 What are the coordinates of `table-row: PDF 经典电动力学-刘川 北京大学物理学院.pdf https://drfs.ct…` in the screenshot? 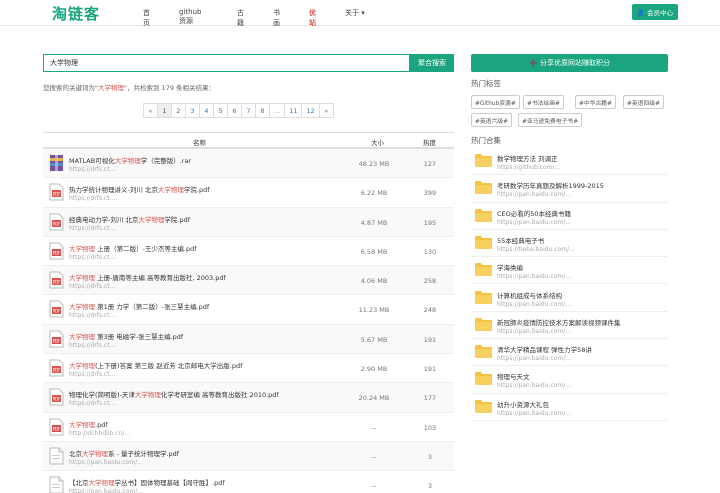 It's located at (248, 222).